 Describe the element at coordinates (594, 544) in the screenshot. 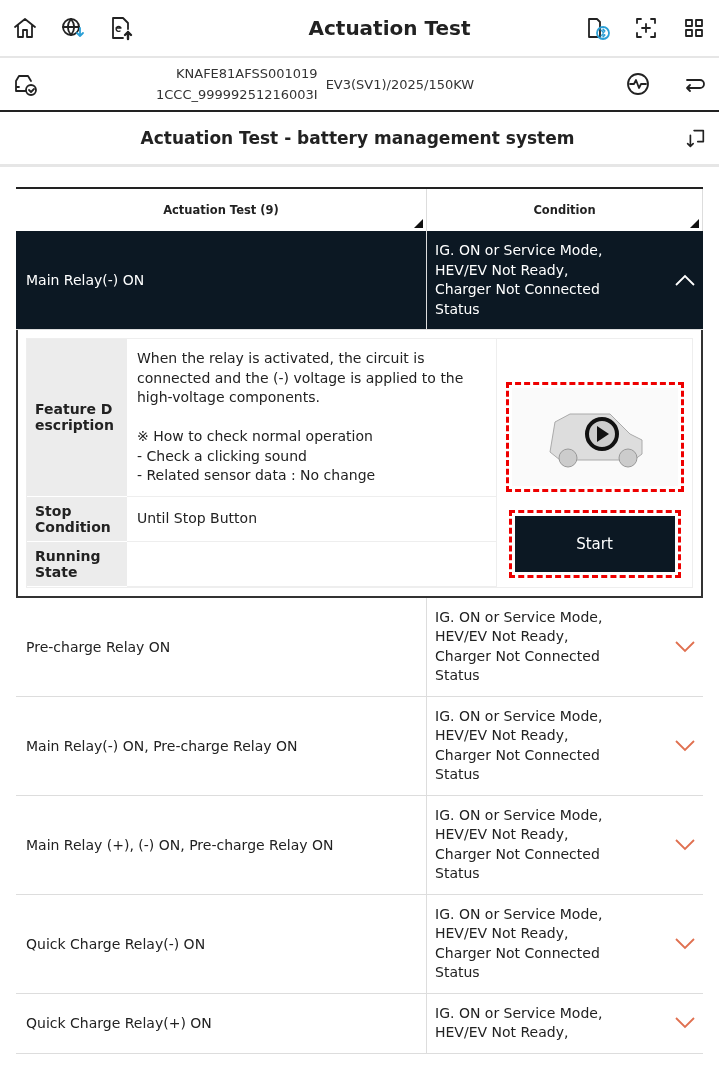

I see `start-button: Start` at that location.